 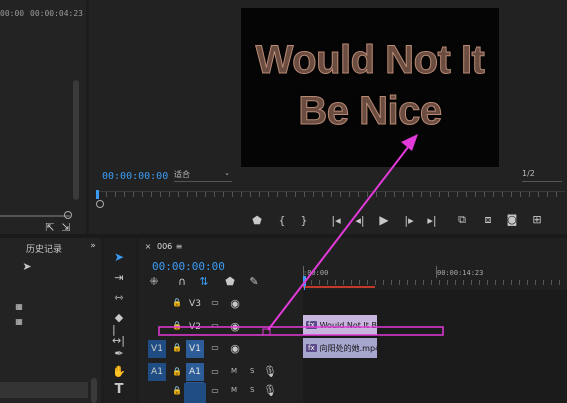 What do you see at coordinates (301, 331) in the screenshot?
I see `annotation-box` at bounding box center [301, 331].